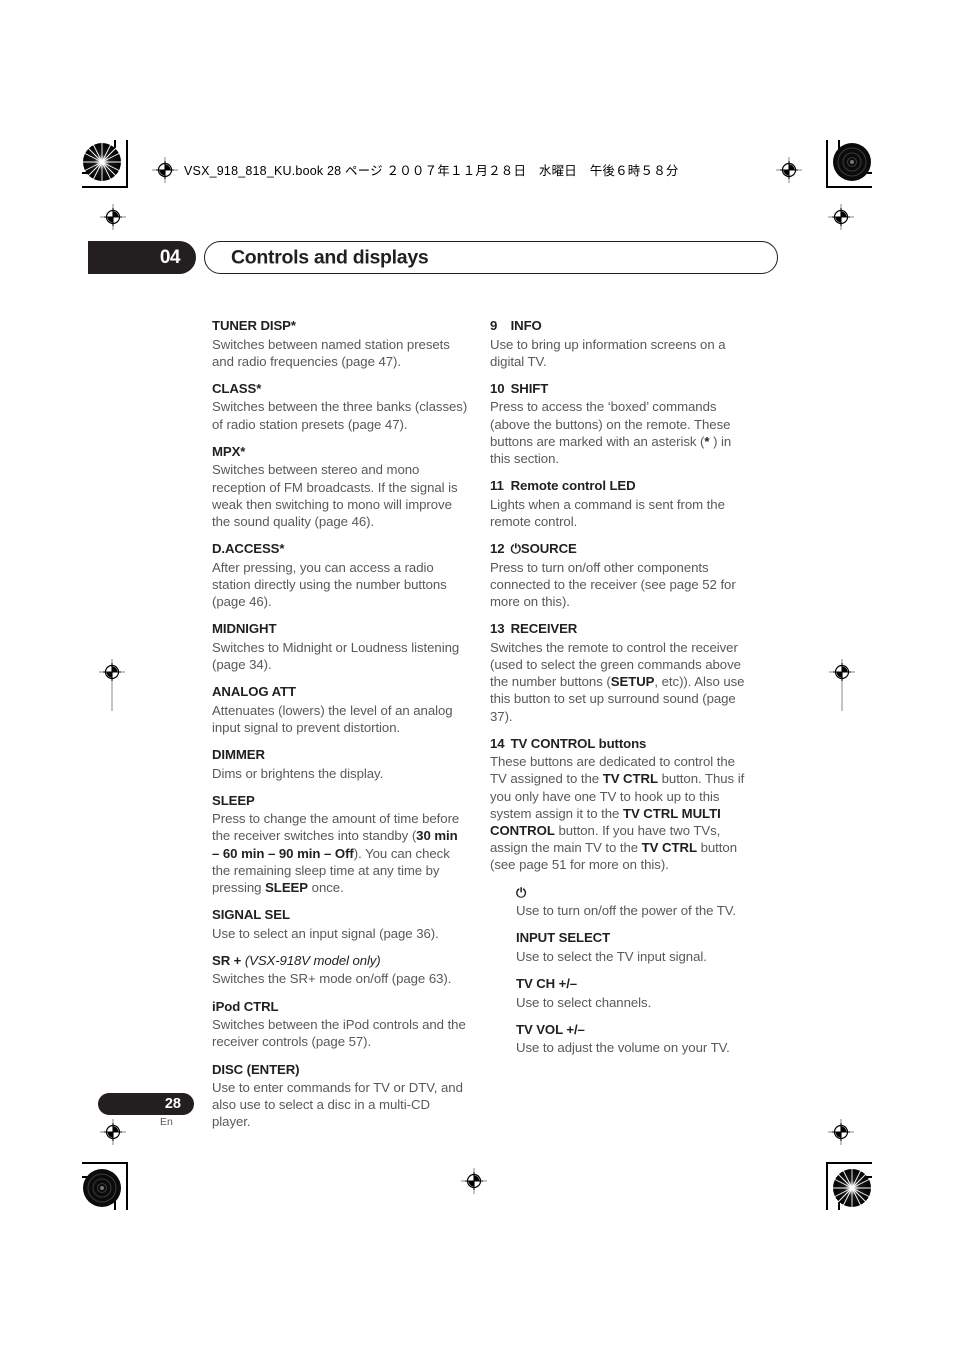 The height and width of the screenshot is (1351, 954). Describe the element at coordinates (238, 755) in the screenshot. I see `entry-heading-label: DIMMER` at that location.